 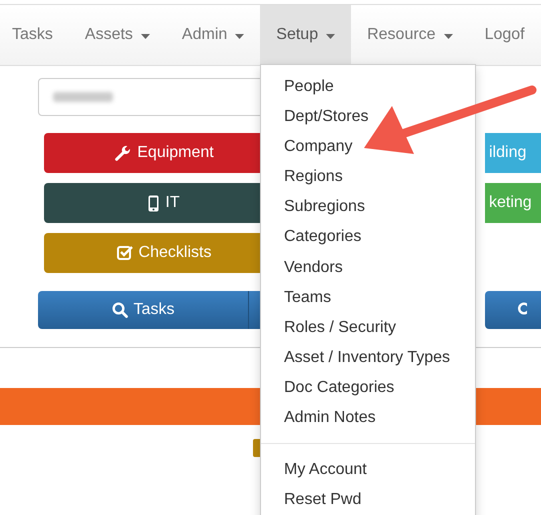 I want to click on tasks-search-button: Tasks, so click(x=143, y=310).